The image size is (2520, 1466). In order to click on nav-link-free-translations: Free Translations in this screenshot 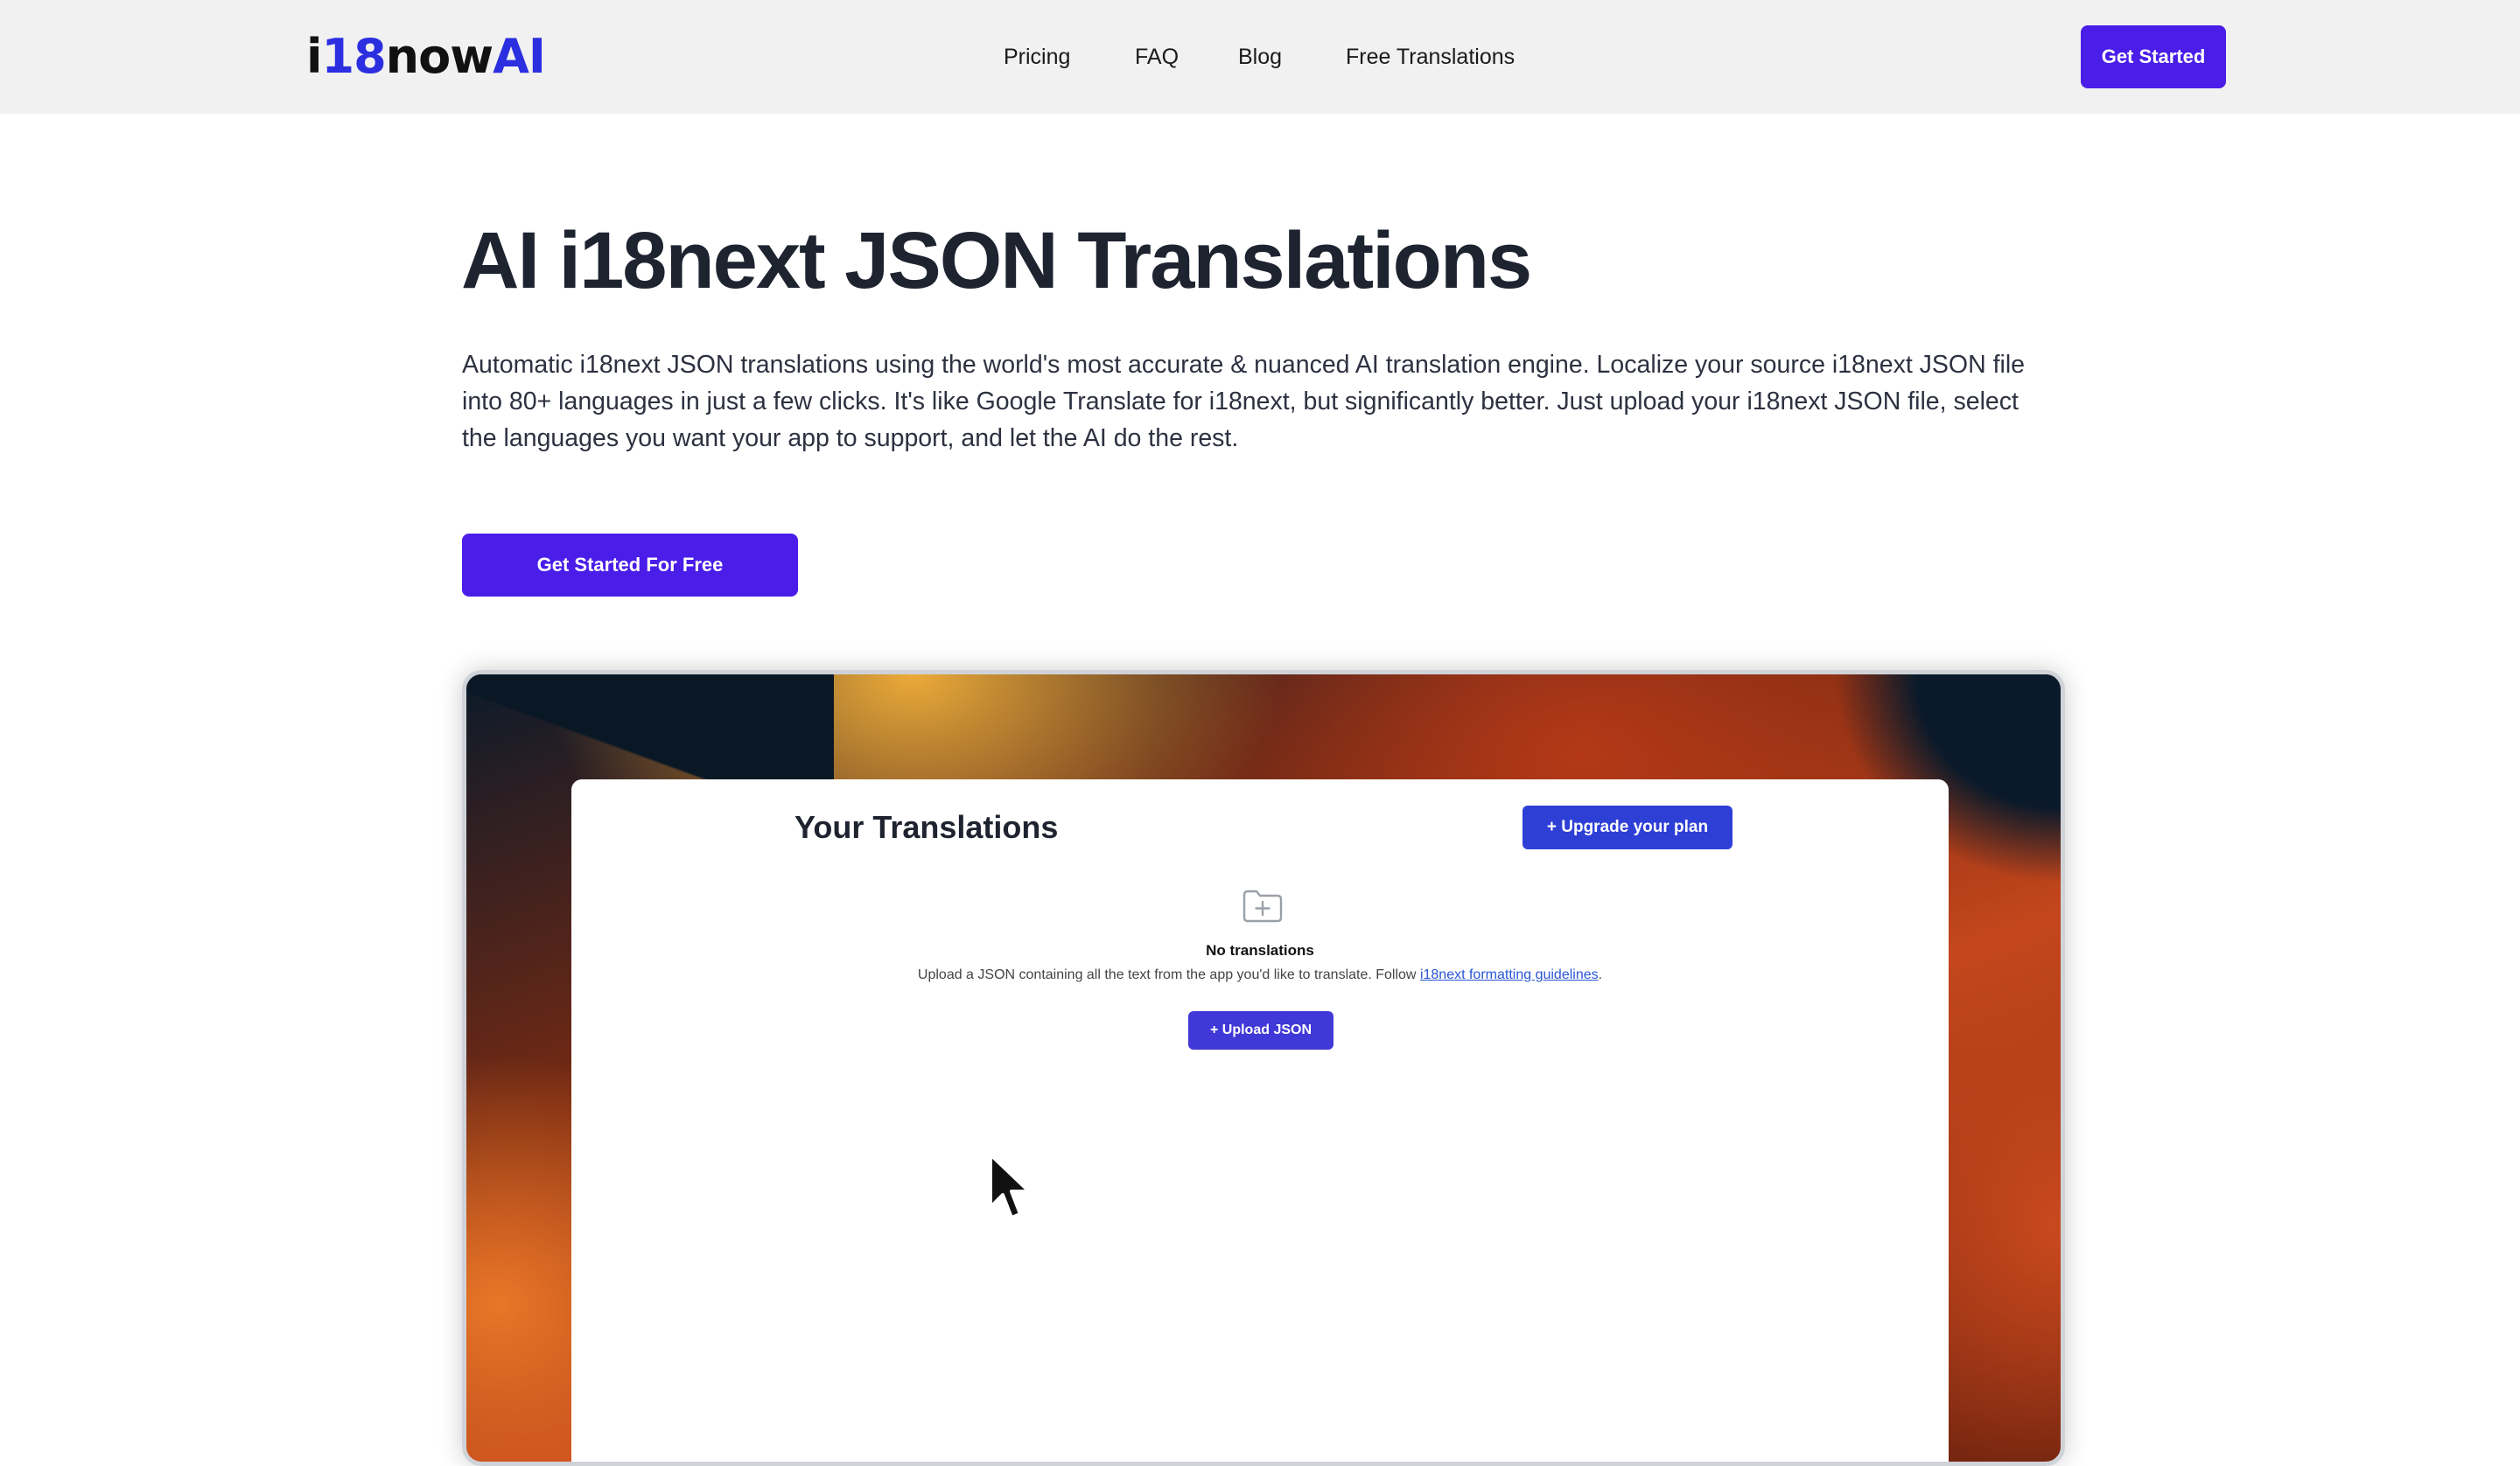, I will do `click(1430, 57)`.